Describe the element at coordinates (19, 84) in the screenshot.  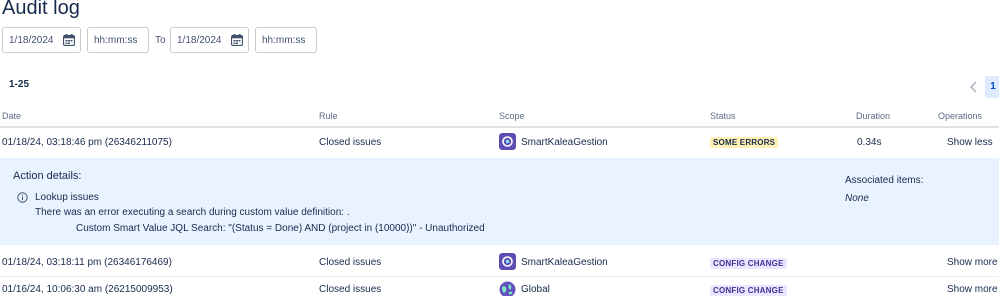
I see `result-range: 1-25` at that location.